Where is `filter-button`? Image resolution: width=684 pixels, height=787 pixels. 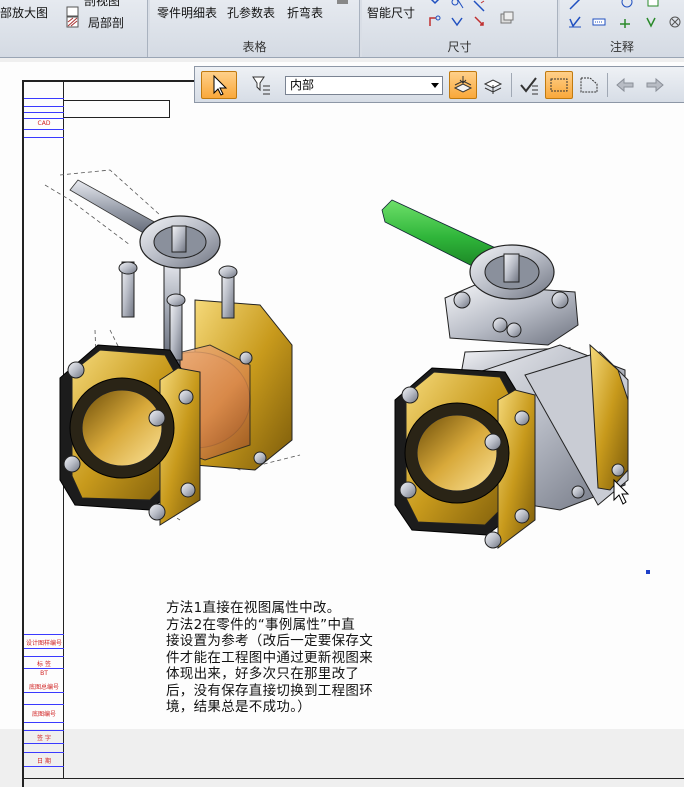
filter-button is located at coordinates (261, 85).